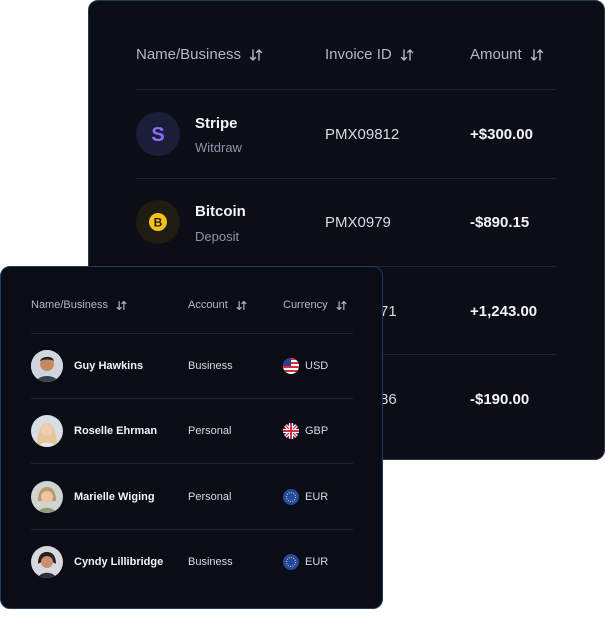  What do you see at coordinates (507, 54) in the screenshot?
I see `column-header-amount: Amount` at bounding box center [507, 54].